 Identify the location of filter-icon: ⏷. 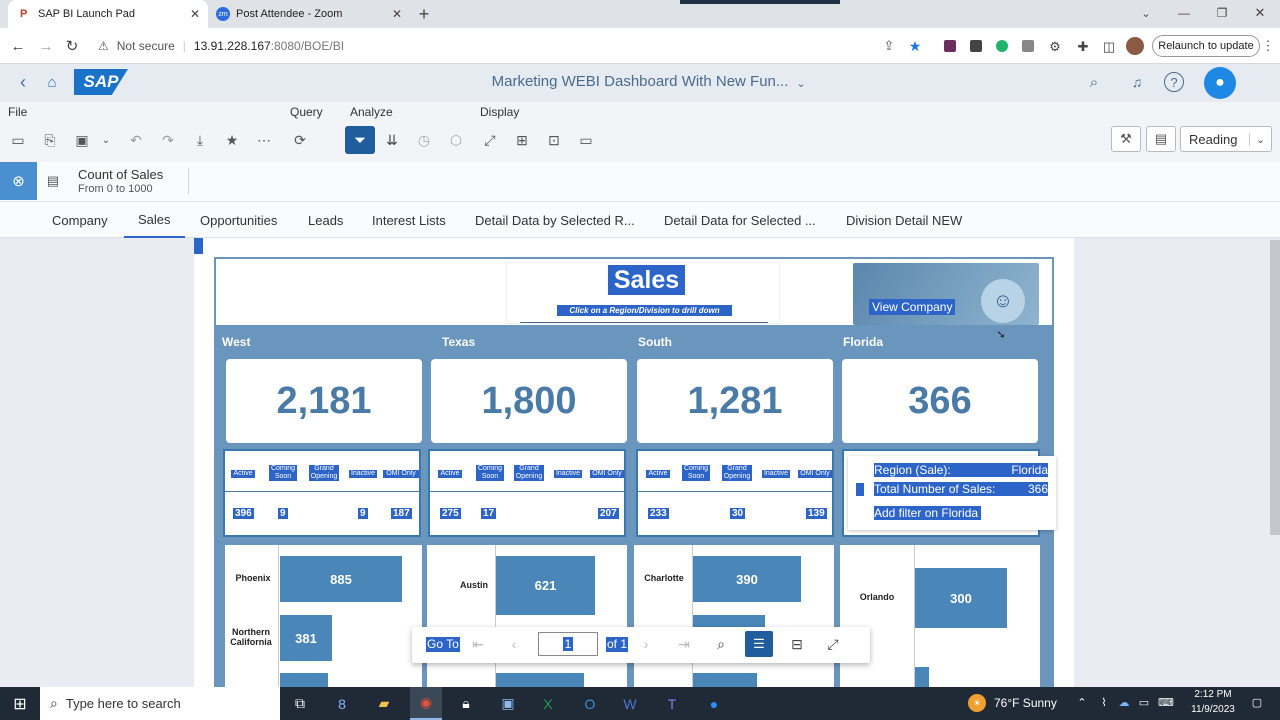
(360, 140).